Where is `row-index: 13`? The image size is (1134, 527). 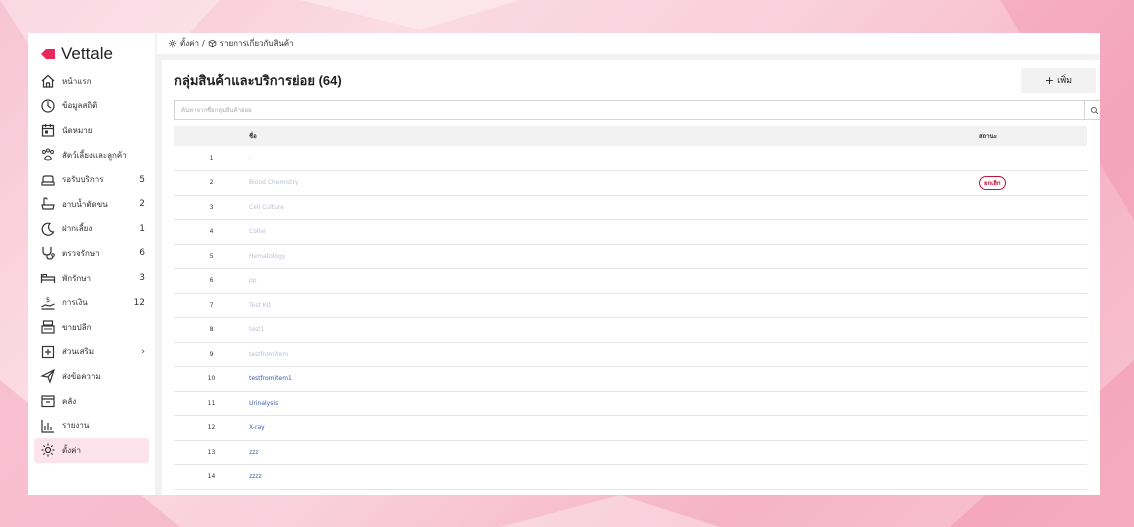 row-index: 13 is located at coordinates (211, 452).